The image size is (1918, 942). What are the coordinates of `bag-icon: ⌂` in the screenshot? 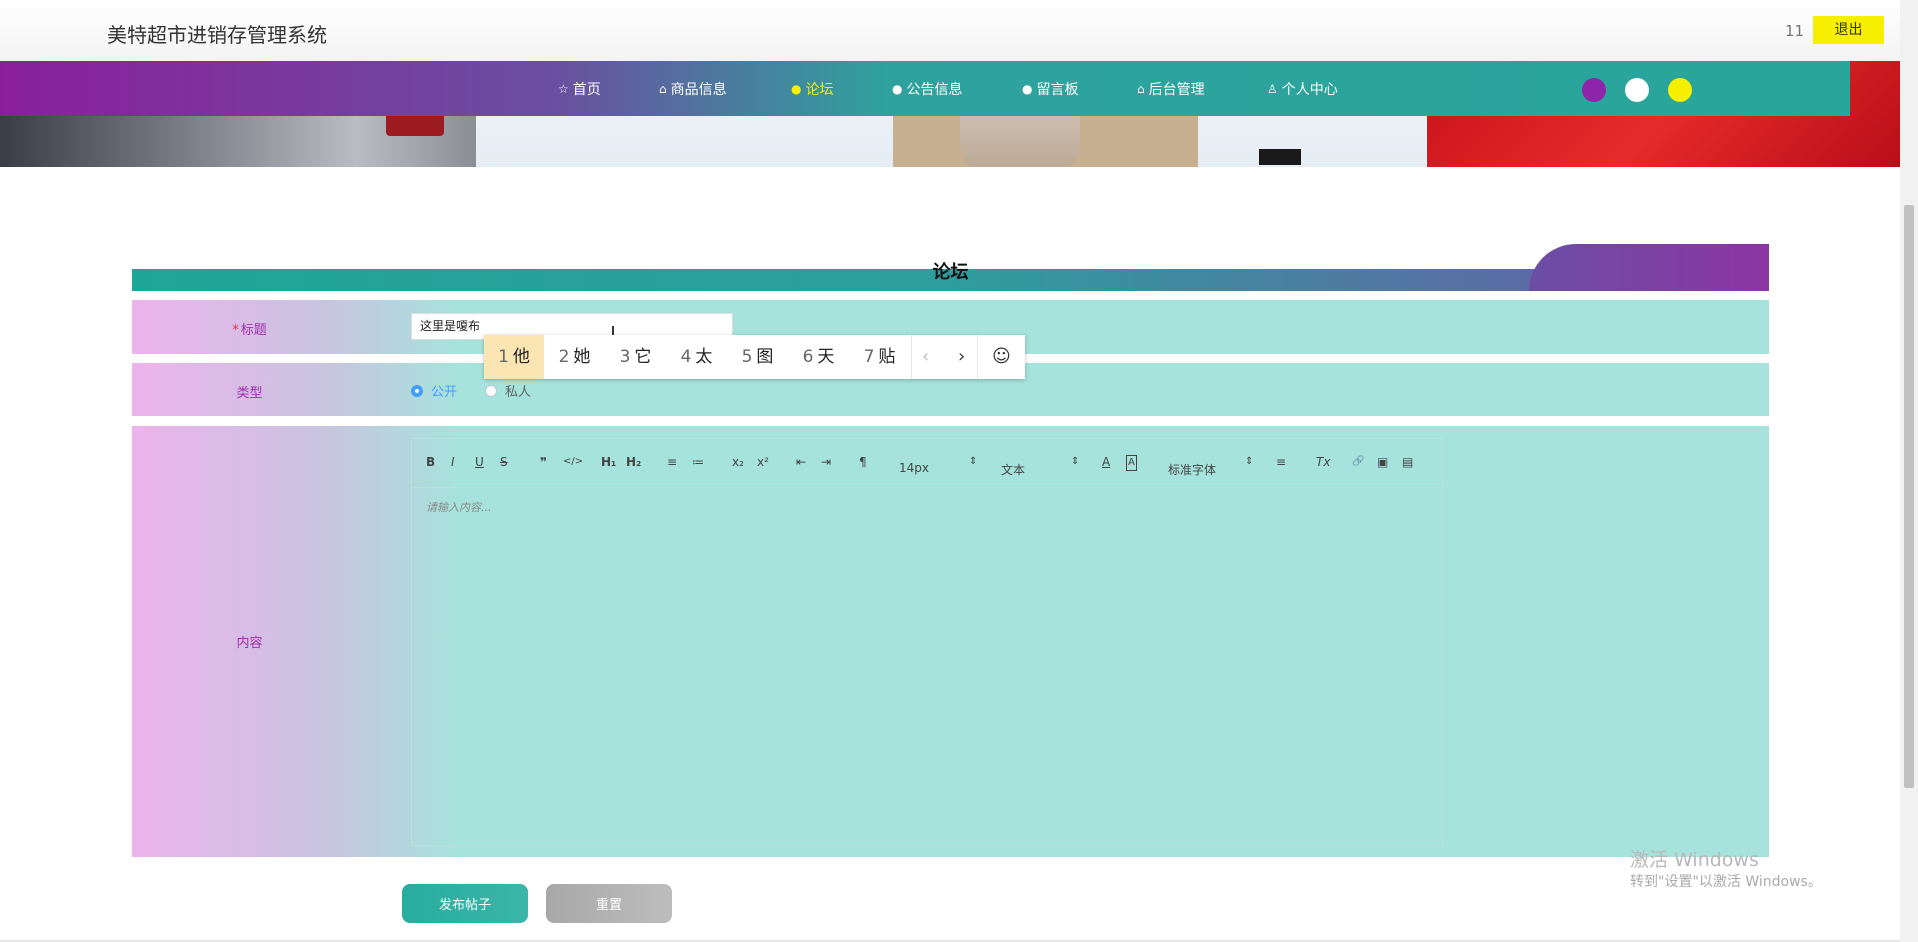 It's located at (663, 88).